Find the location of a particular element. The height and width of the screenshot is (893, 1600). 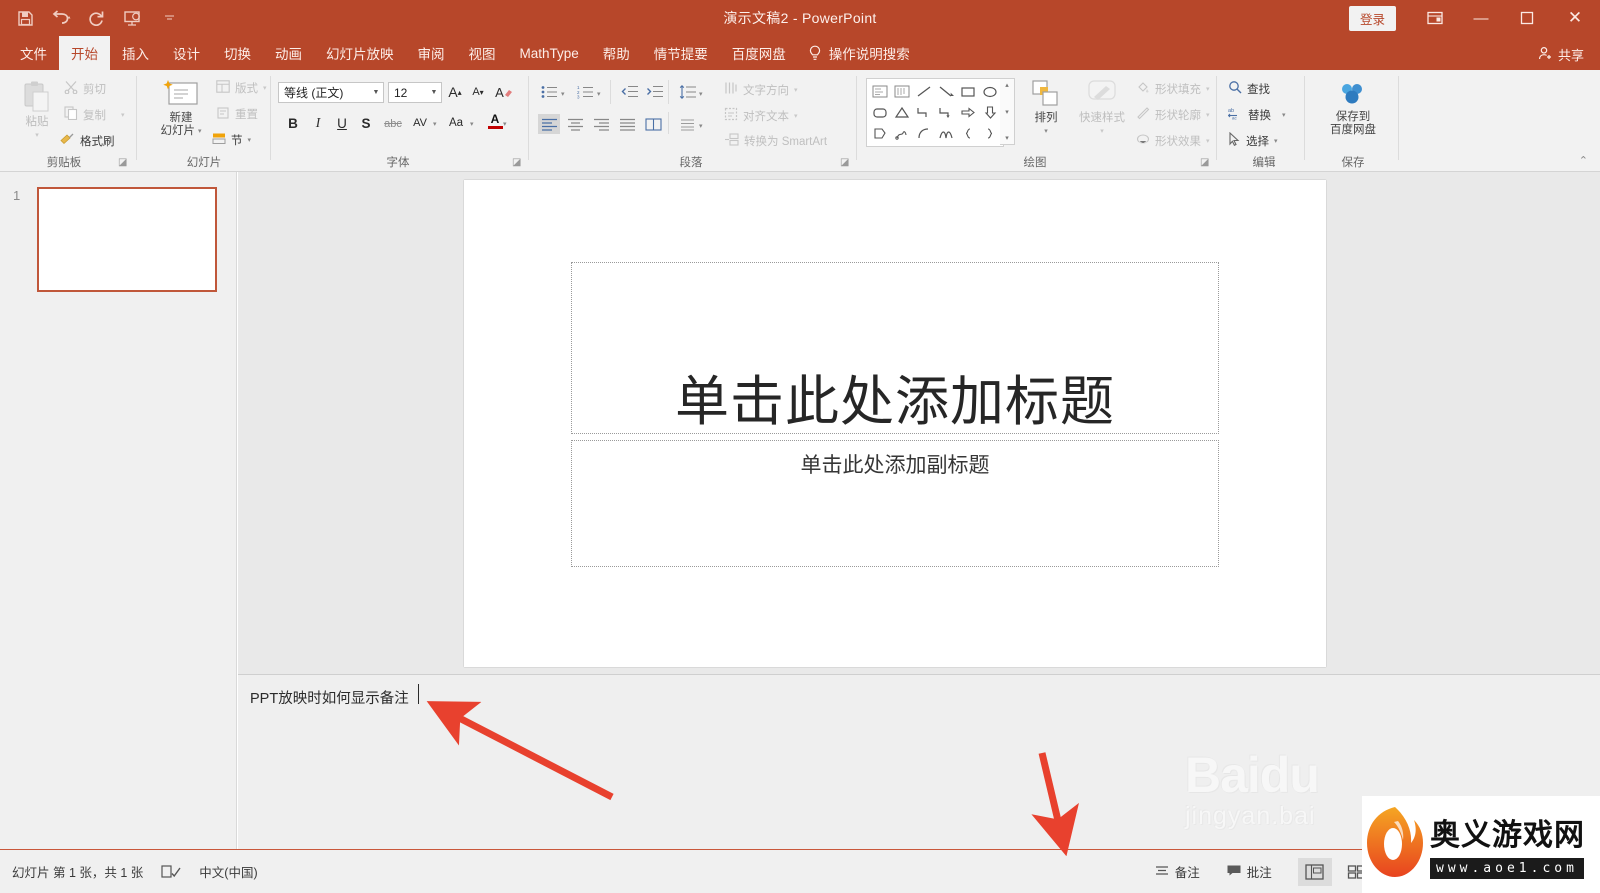

tab-view: 视图 is located at coordinates (482, 53).